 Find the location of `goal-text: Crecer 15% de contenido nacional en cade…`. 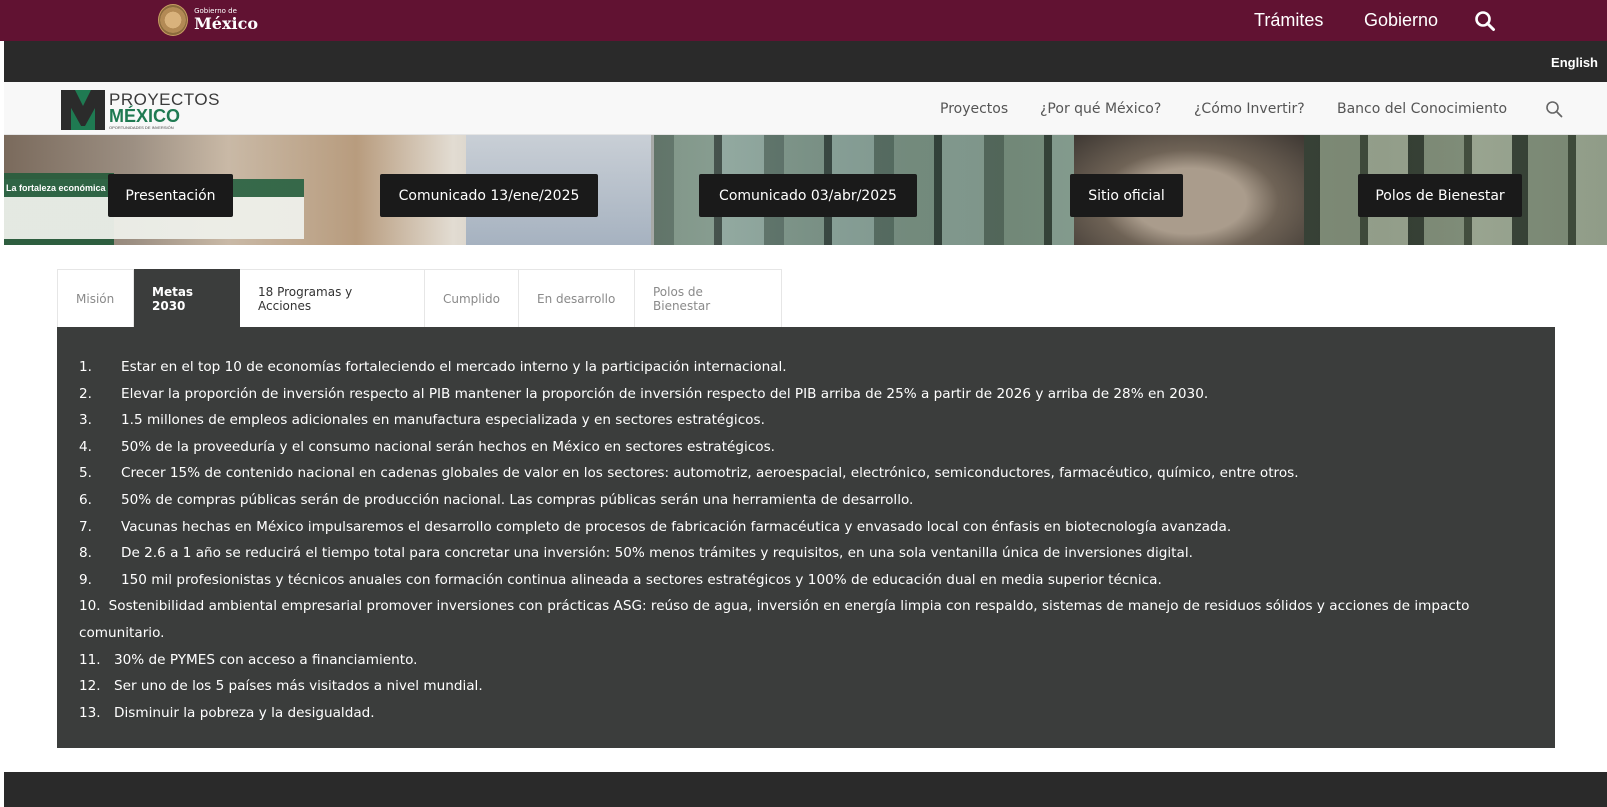

goal-text: Crecer 15% de contenido nacional en cade… is located at coordinates (710, 473).